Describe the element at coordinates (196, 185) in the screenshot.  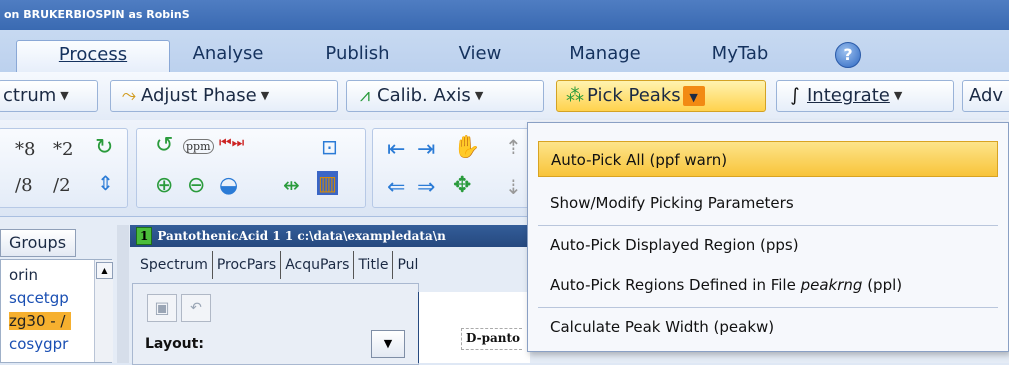
I see `zoom-out-icon: ⊖` at that location.